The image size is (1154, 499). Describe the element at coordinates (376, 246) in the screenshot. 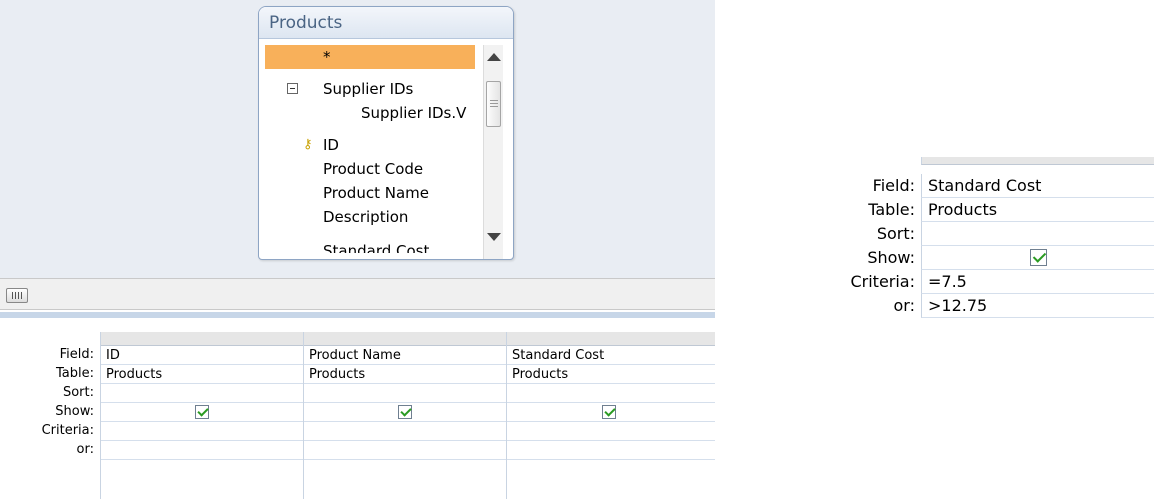

I see `field-item-standard-cost: Standard Cost` at that location.